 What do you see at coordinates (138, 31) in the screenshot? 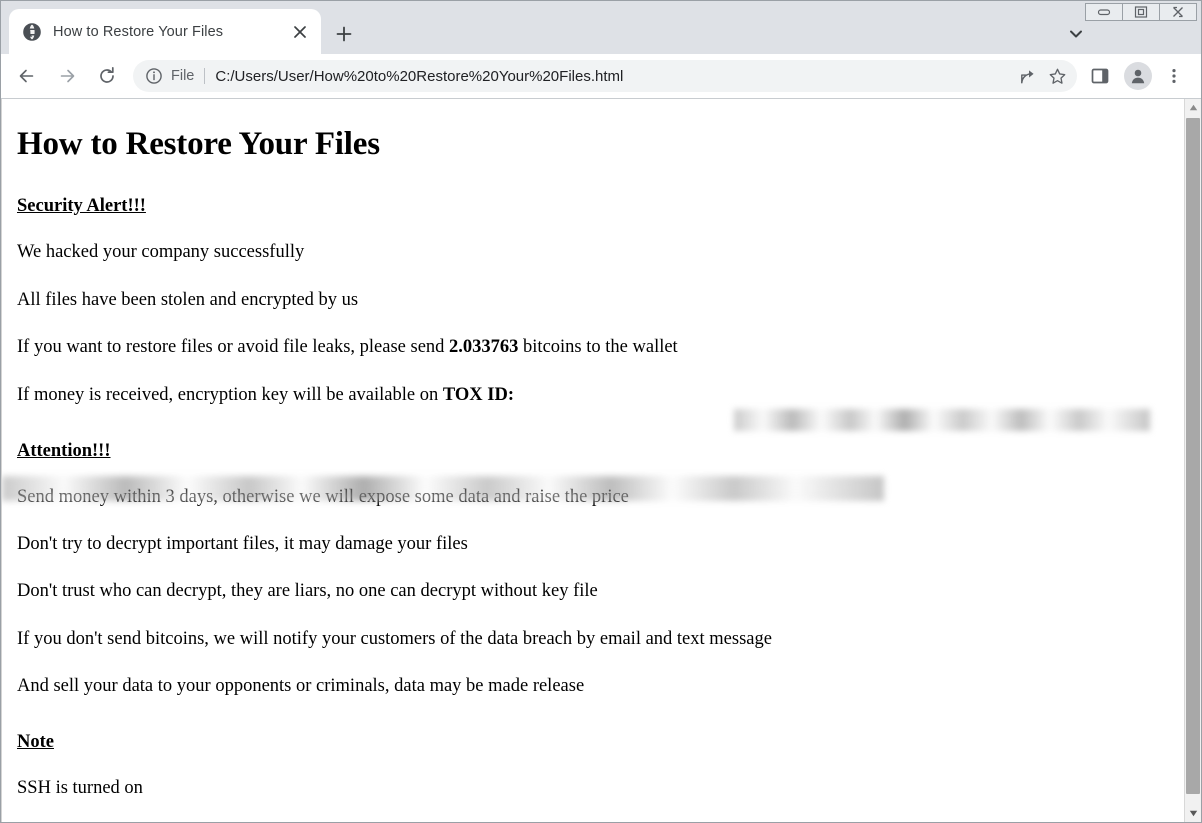
I see `tab-title: How to Restore Your Files` at bounding box center [138, 31].